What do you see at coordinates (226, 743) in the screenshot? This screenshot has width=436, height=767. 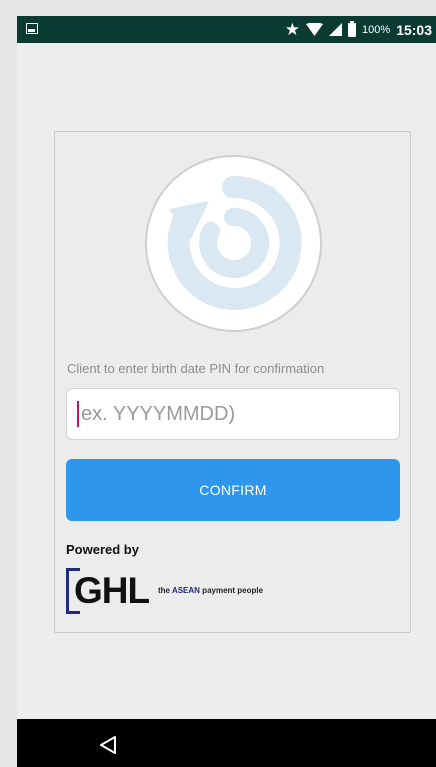 I see `navigation-bar` at bounding box center [226, 743].